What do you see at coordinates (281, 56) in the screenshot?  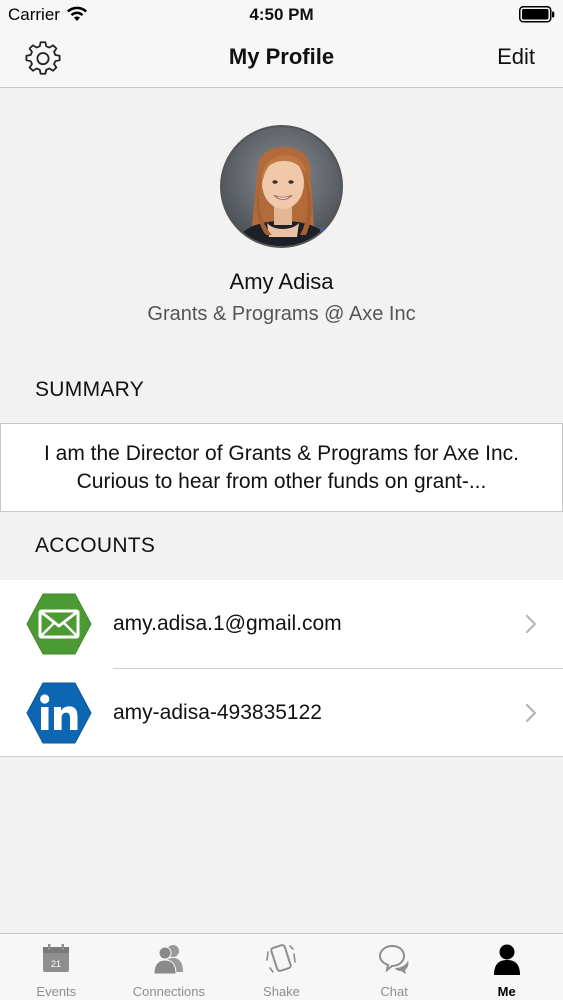 I see `page-title: My Profile` at bounding box center [281, 56].